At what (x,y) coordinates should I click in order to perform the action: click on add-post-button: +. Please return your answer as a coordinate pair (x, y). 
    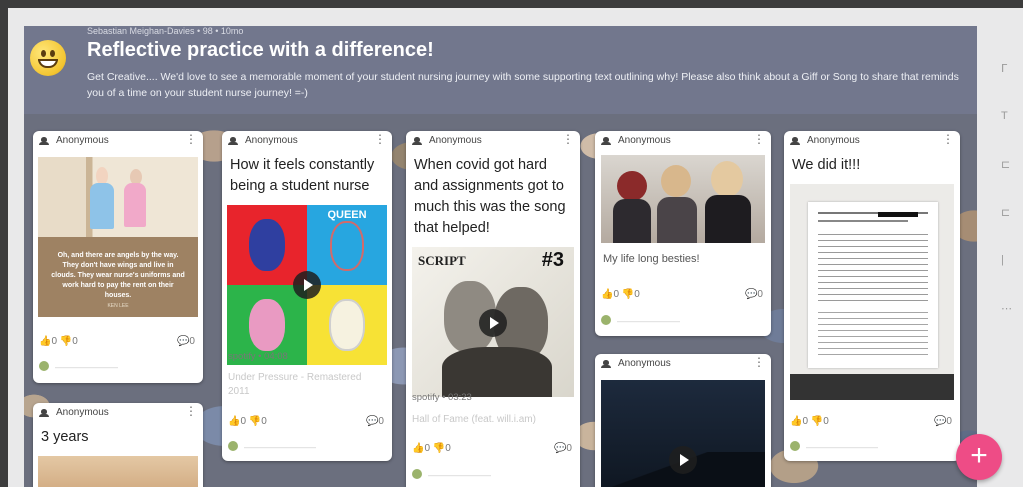
    Looking at the image, I should click on (979, 457).